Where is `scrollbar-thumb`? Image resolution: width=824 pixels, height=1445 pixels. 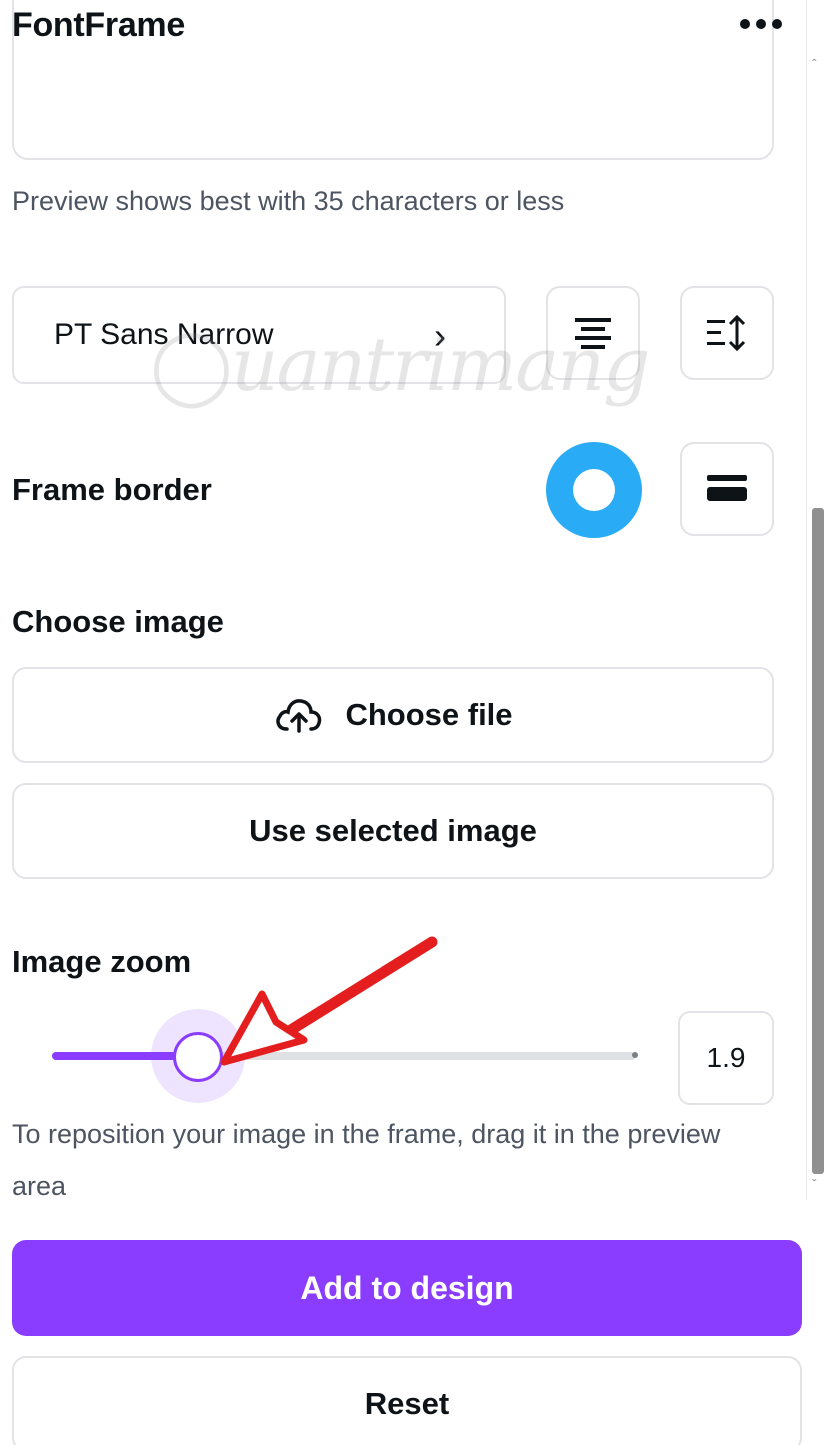
scrollbar-thumb is located at coordinates (818, 841).